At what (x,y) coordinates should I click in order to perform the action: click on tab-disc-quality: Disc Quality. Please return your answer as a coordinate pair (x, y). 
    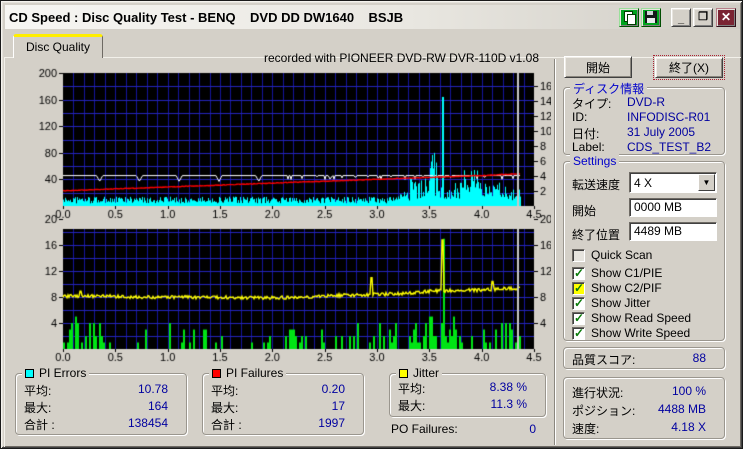
    Looking at the image, I should click on (58, 46).